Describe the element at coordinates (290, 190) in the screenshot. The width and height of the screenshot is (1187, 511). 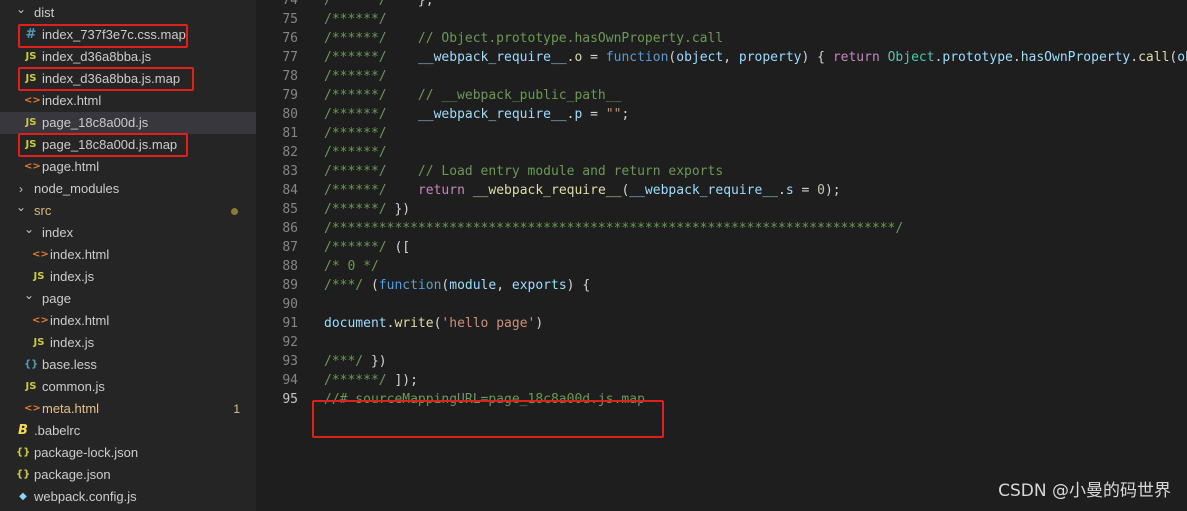
I see `line-number: 84` at that location.